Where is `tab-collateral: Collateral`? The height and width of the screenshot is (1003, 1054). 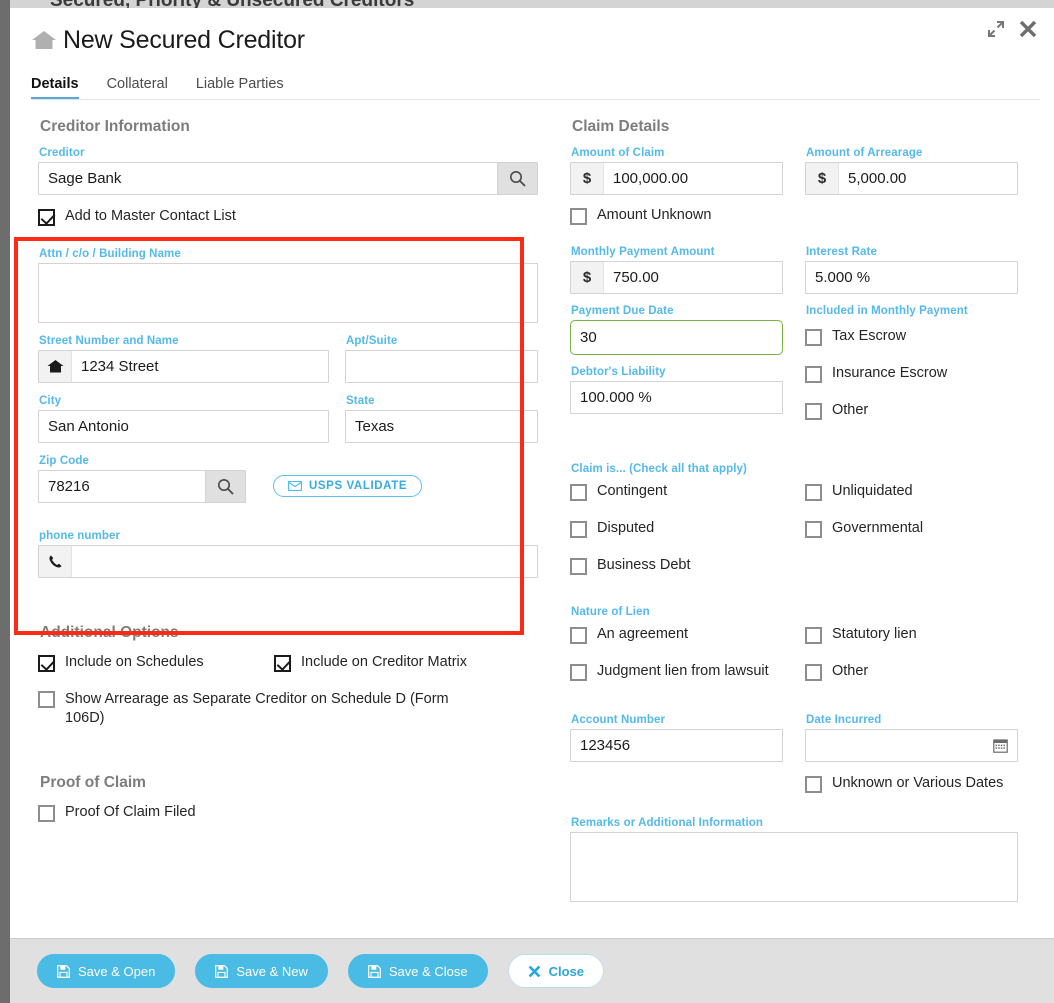
tab-collateral: Collateral is located at coordinates (137, 88).